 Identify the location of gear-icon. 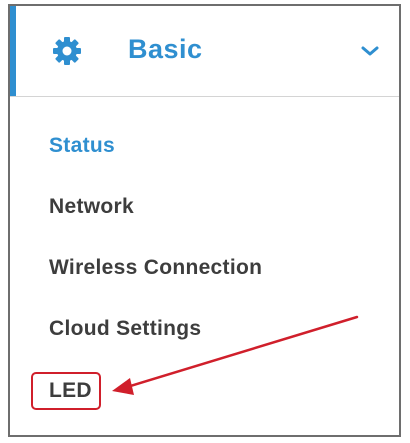
(67, 51).